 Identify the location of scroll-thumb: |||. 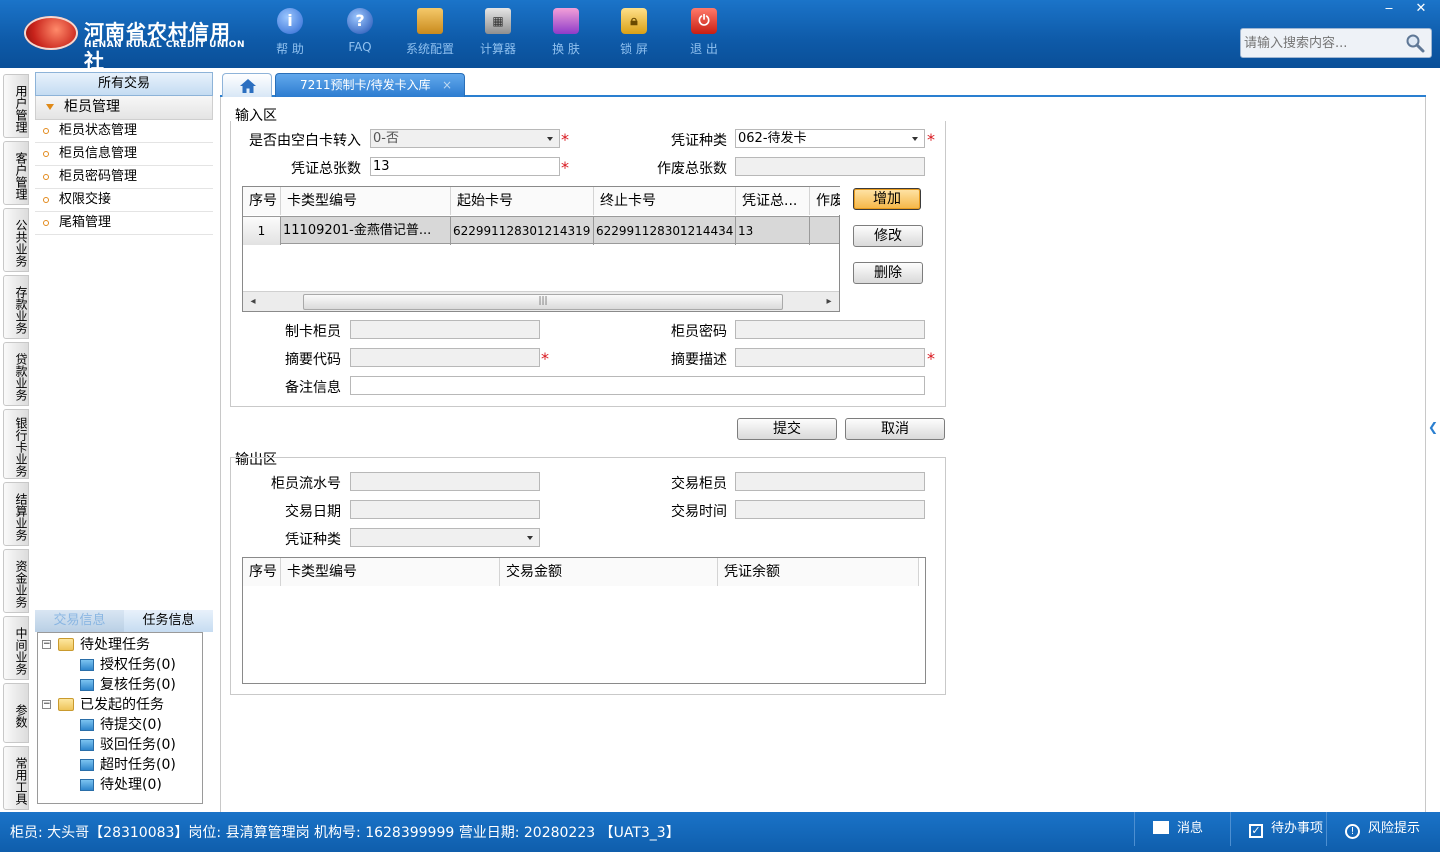
(543, 302).